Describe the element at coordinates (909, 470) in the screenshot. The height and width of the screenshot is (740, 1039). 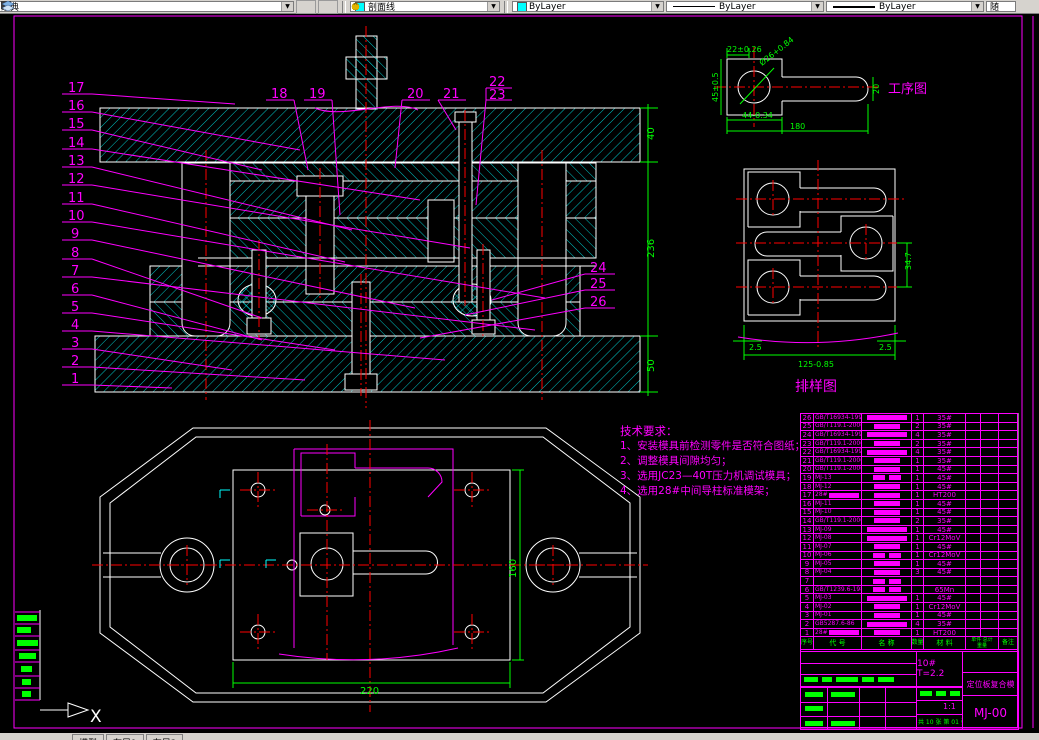
I see `bom-row: 20 GB/T119.1-2000 1 45#` at that location.